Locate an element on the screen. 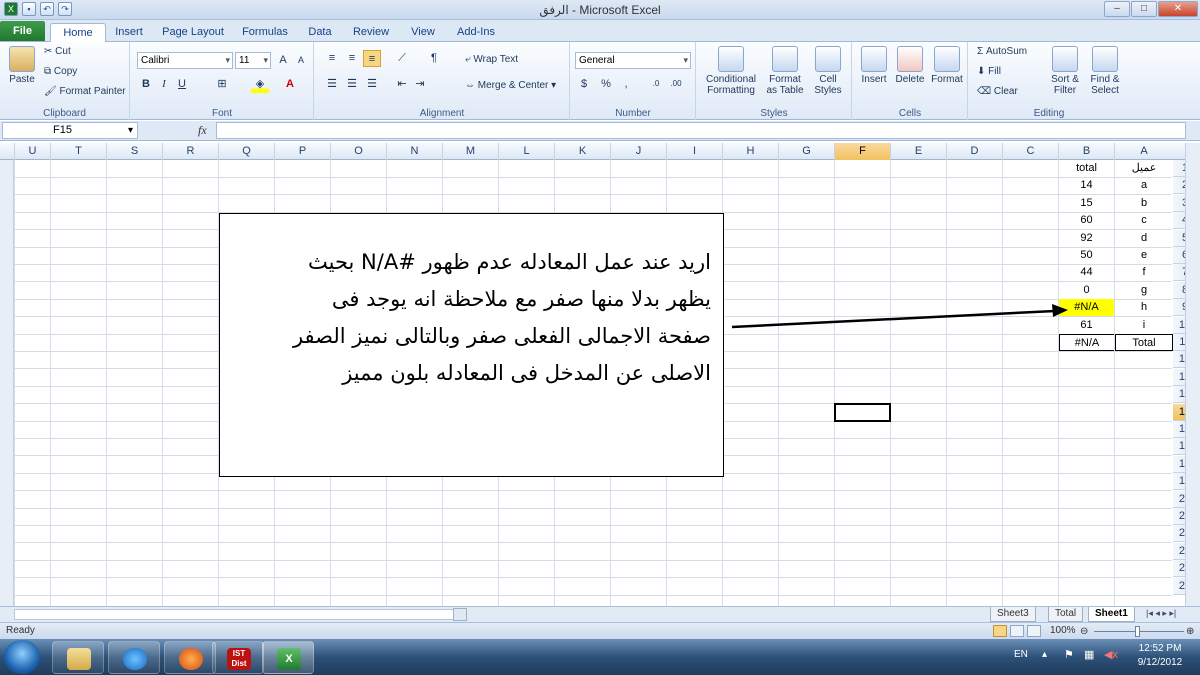 The height and width of the screenshot is (675, 1200). align-bottom-icon: ≡ is located at coordinates (372, 58).